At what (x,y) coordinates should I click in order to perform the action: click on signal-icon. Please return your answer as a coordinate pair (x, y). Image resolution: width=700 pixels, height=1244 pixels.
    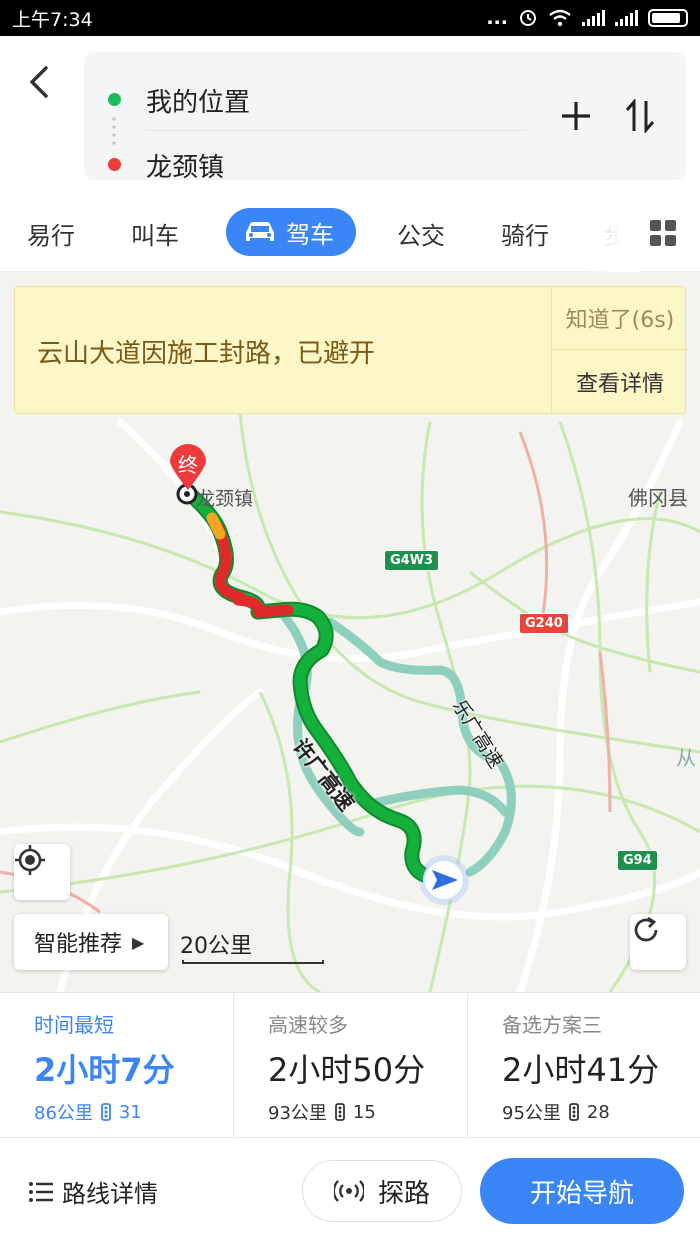
    Looking at the image, I should click on (593, 18).